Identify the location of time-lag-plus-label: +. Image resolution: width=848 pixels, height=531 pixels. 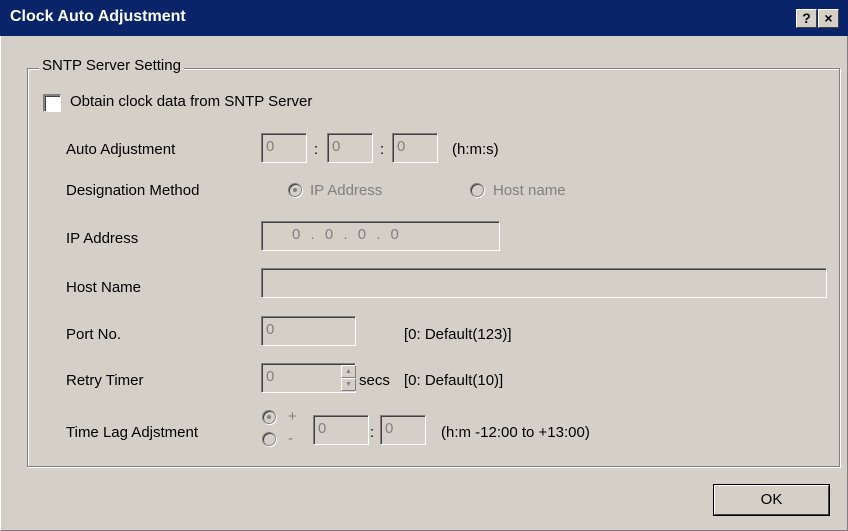
(292, 416).